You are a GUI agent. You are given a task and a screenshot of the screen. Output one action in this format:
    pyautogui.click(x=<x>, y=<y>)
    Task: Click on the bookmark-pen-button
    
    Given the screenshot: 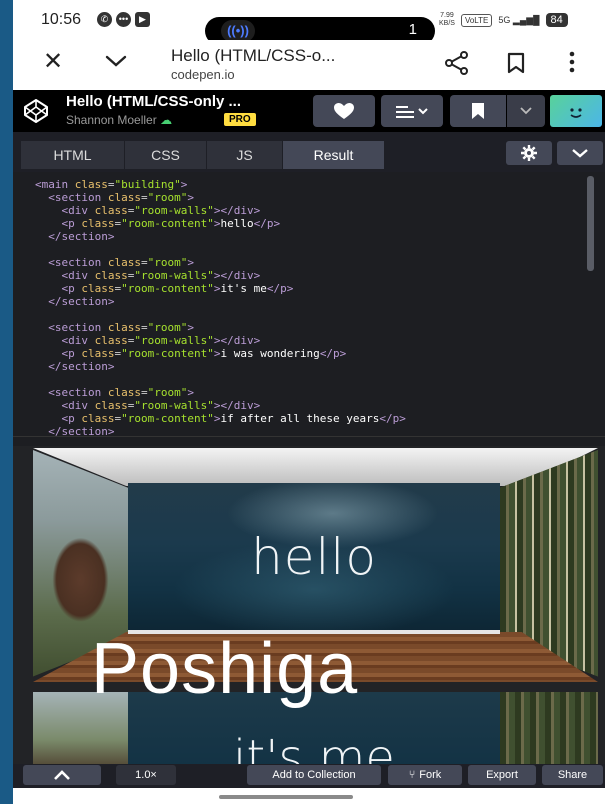 What is the action you would take?
    pyautogui.click(x=478, y=111)
    